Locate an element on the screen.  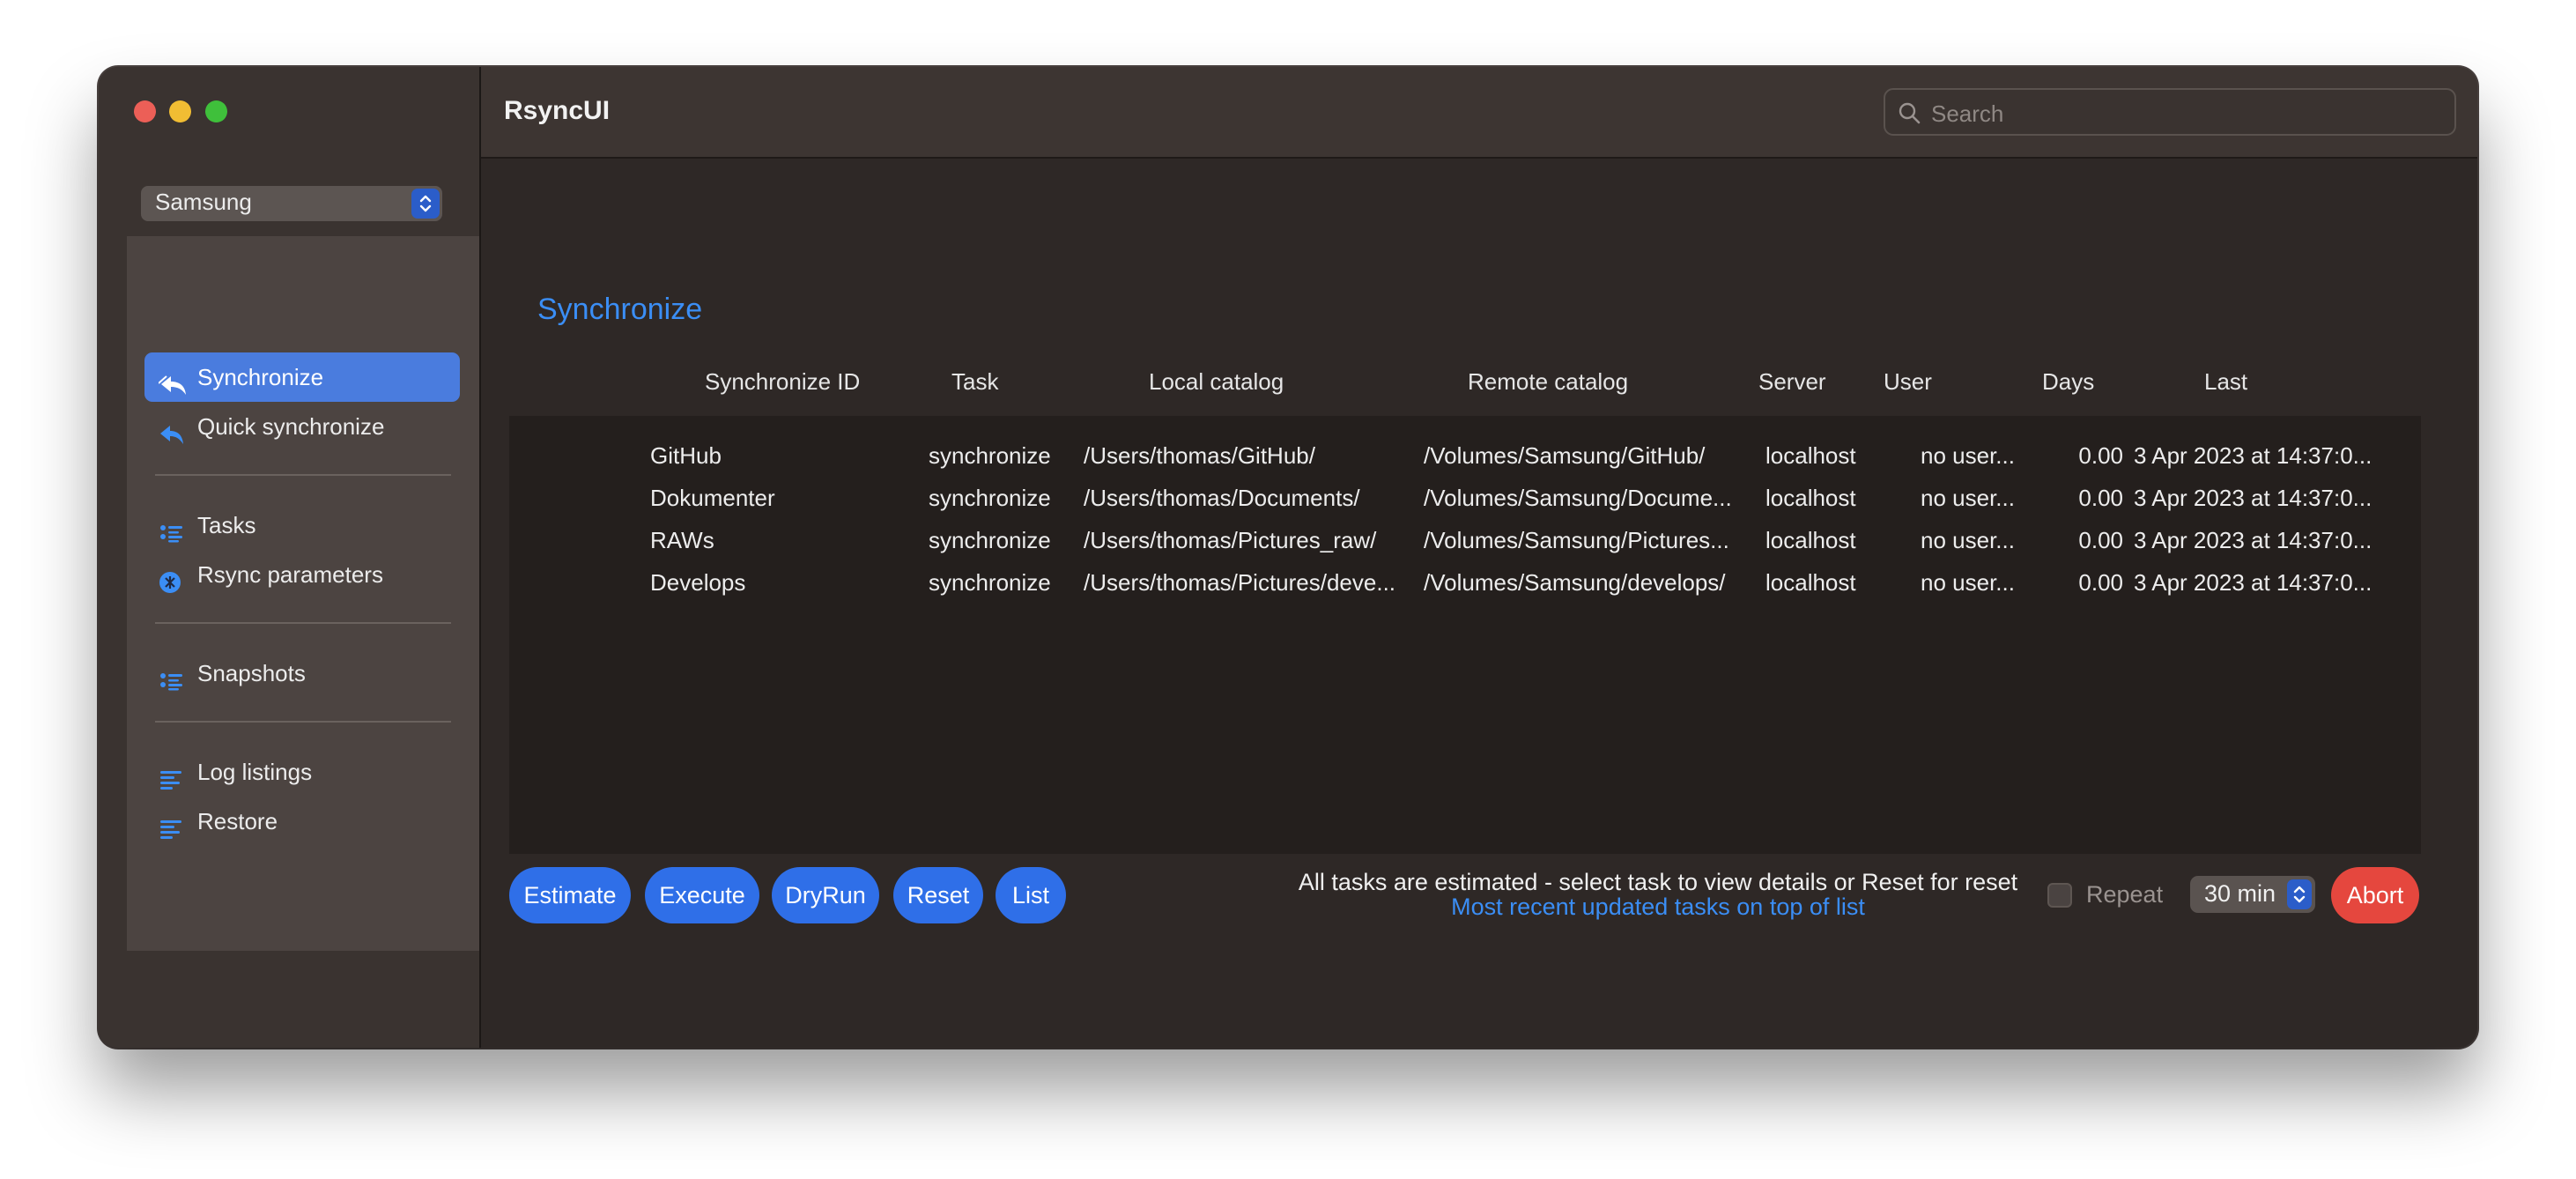
cell-local-catalog: /Users/thomas/Pictures_raw/ is located at coordinates (1230, 540).